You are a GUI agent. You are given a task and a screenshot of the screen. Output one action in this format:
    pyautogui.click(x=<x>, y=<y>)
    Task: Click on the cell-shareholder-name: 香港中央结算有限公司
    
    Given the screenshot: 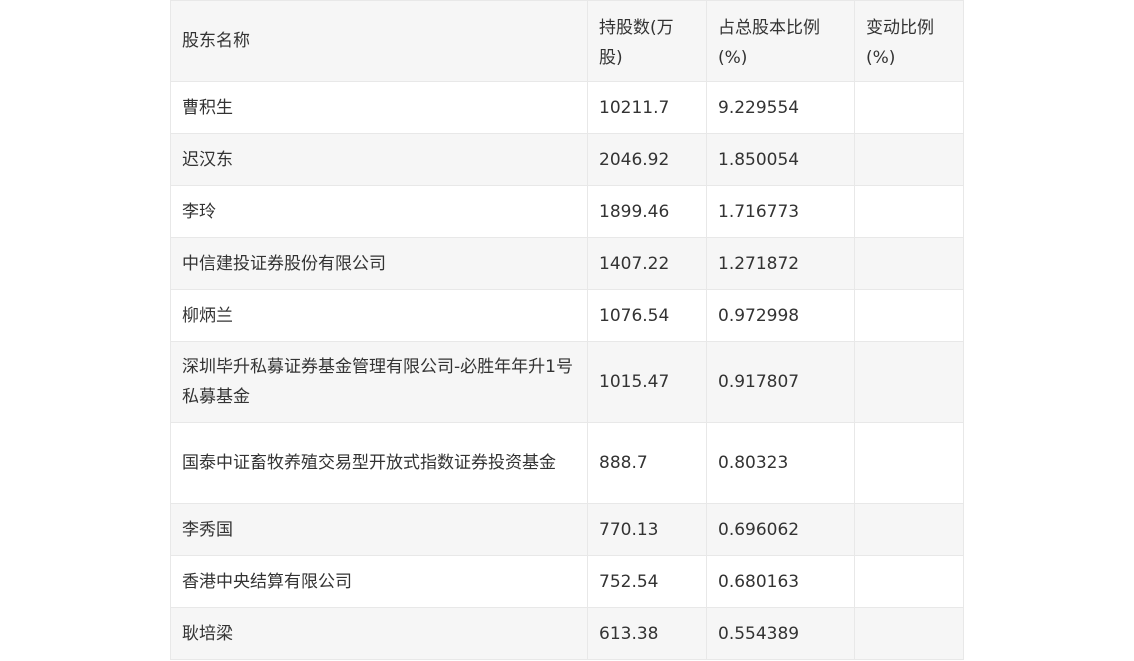 What is the action you would take?
    pyautogui.click(x=379, y=581)
    